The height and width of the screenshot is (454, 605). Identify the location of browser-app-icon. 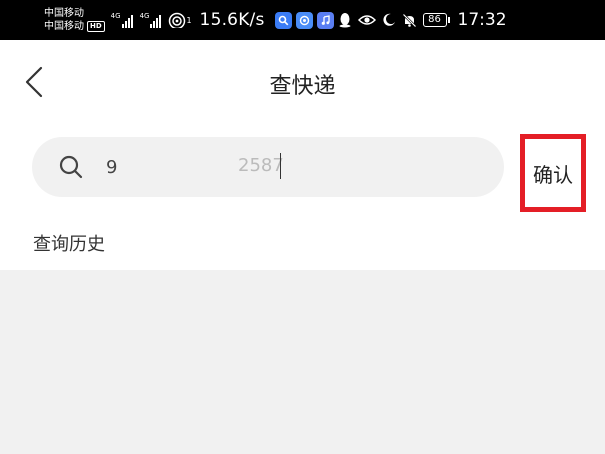
(304, 20).